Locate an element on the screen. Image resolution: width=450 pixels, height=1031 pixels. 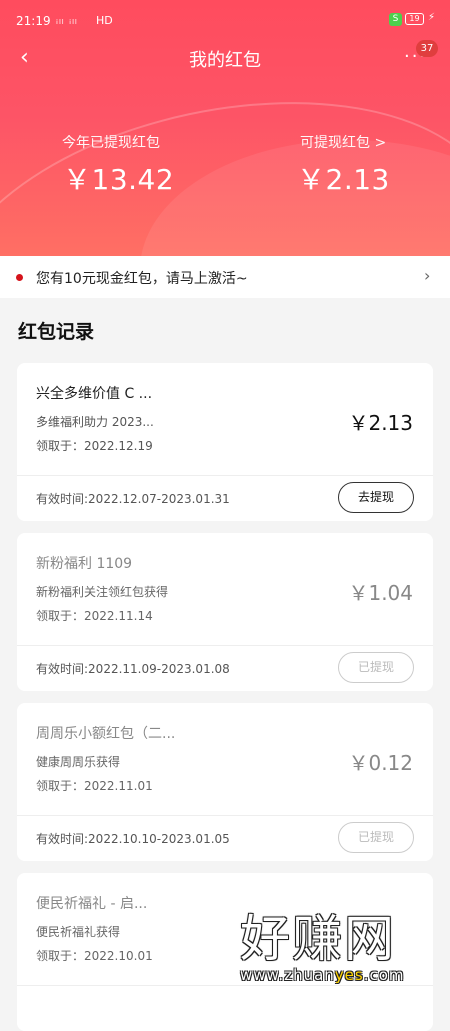
record-validity: 有效时间:2022.12.07-2023.01.31 is located at coordinates (133, 499).